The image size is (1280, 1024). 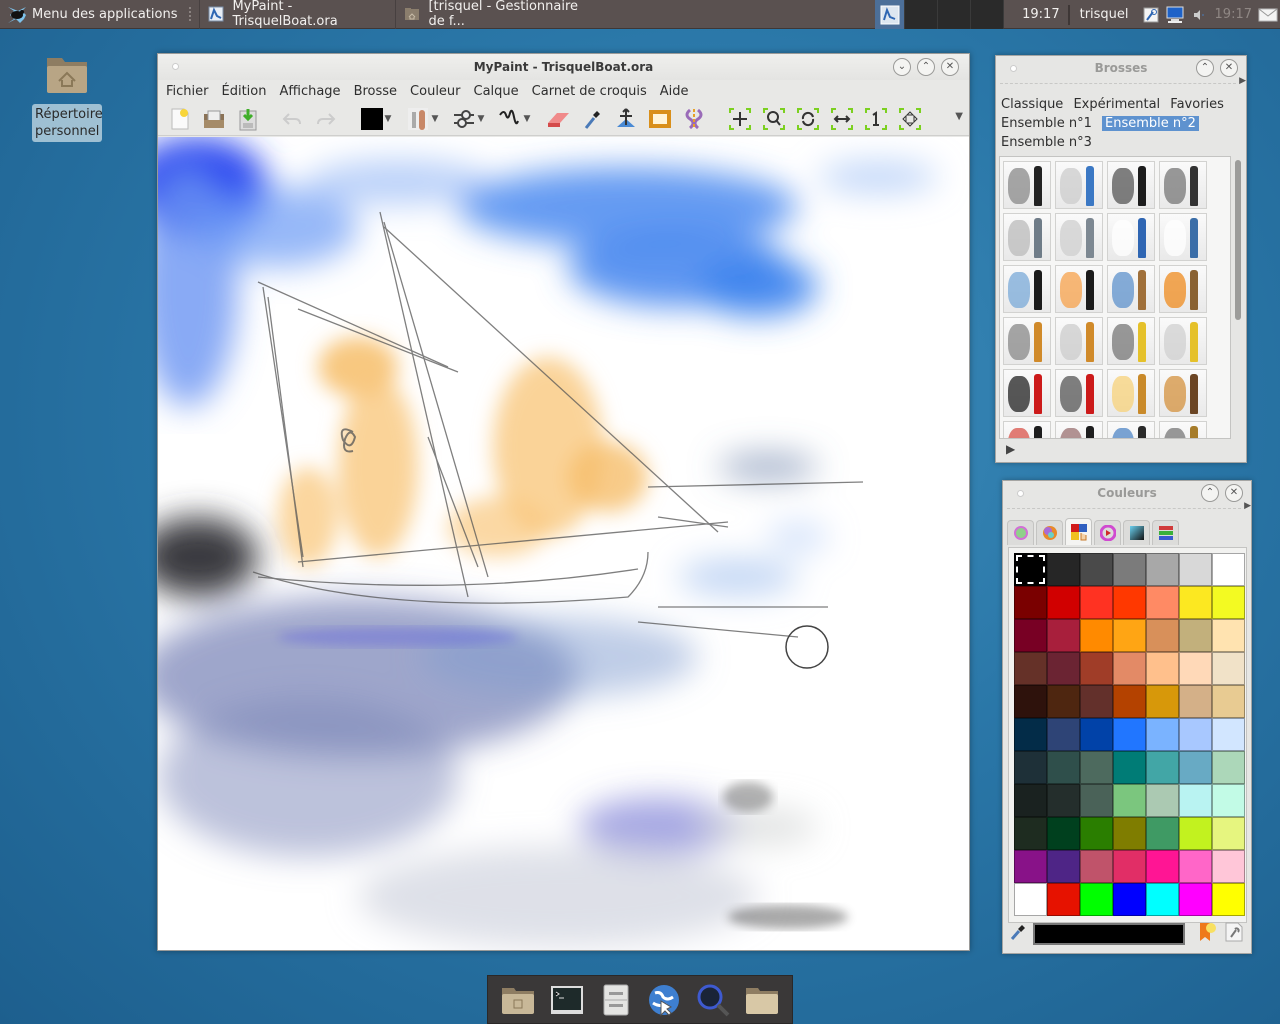 I want to click on zoom-view-button, so click(x=774, y=119).